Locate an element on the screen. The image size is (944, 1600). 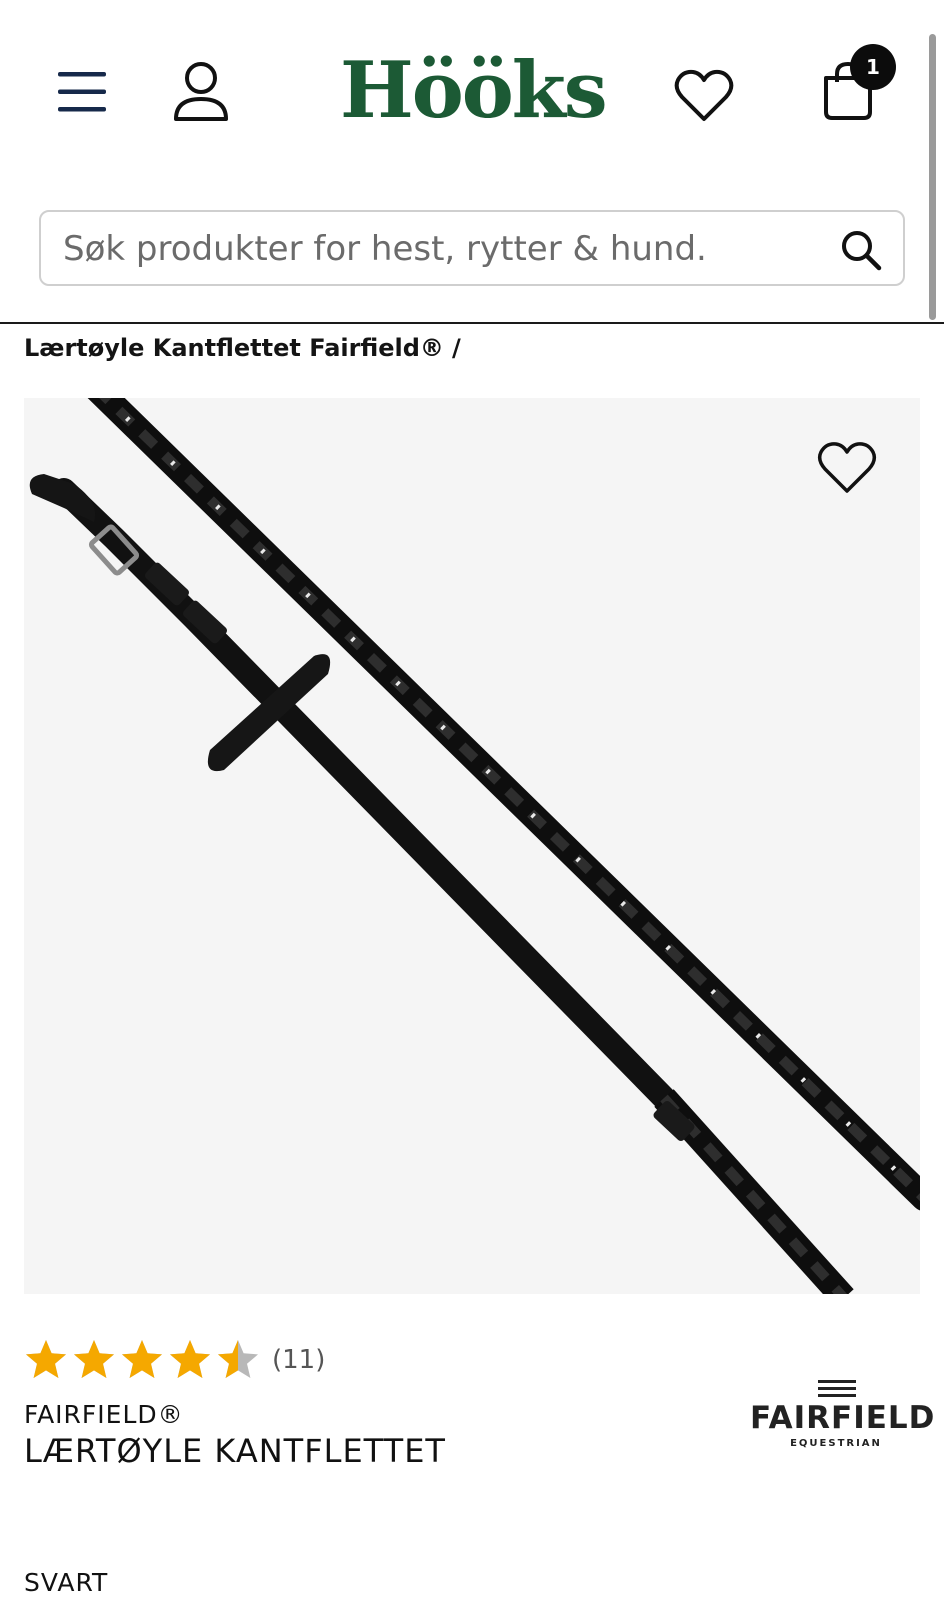
breadcrumb: Lærtøyle Kantflettet Fairfield® / is located at coordinates (242, 348).